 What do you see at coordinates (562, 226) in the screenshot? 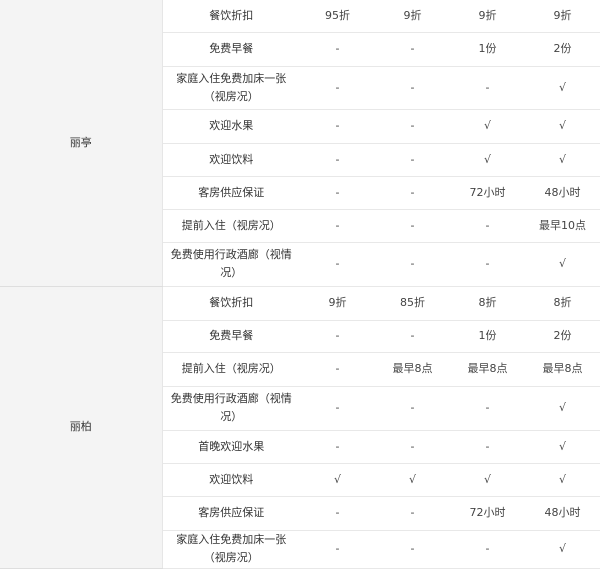
I see `value-cell: 最早10点` at bounding box center [562, 226].